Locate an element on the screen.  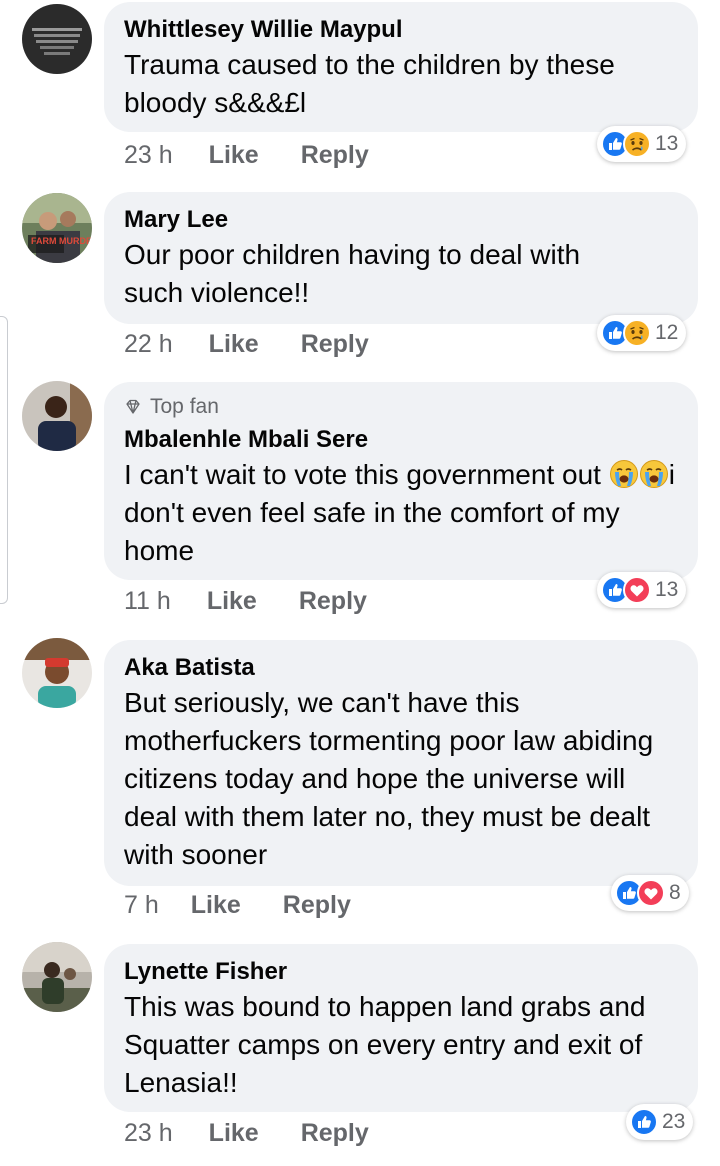
avatar-caption: FARM MURDERS is located at coordinates (61, 241).